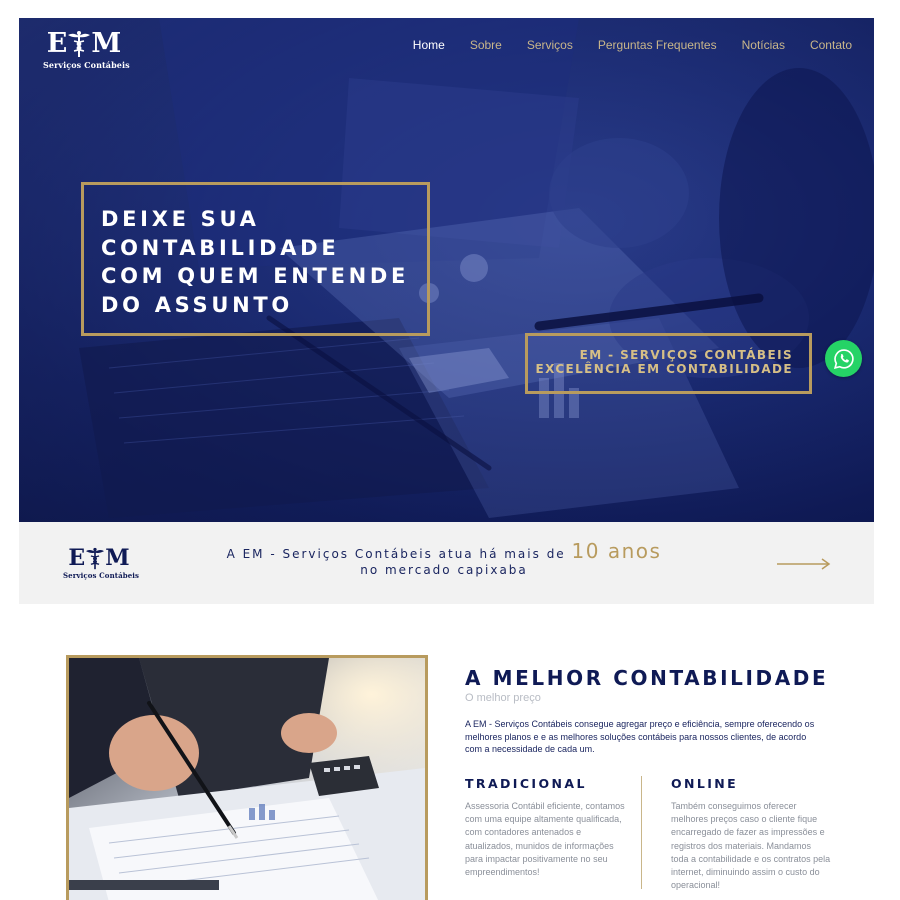 Image resolution: width=900 pixels, height=900 pixels. Describe the element at coordinates (486, 45) in the screenshot. I see `nav-sobre: Sobre` at that location.